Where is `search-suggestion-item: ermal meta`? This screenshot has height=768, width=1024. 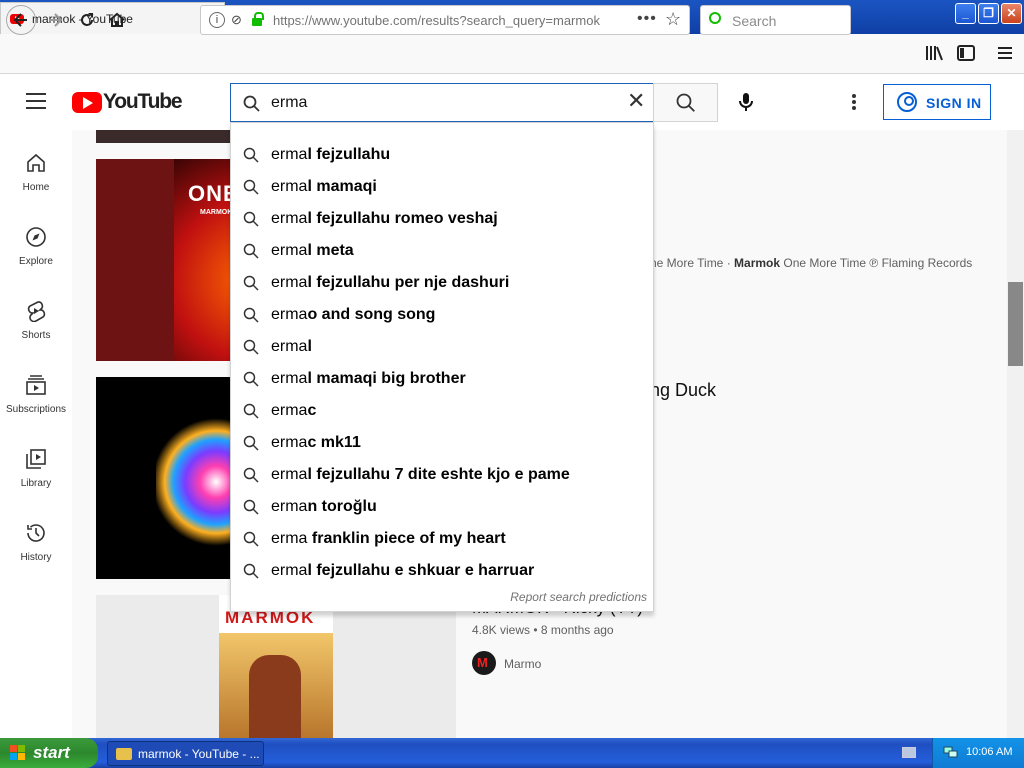
search-suggestion-item: ermal meta is located at coordinates (442, 251).